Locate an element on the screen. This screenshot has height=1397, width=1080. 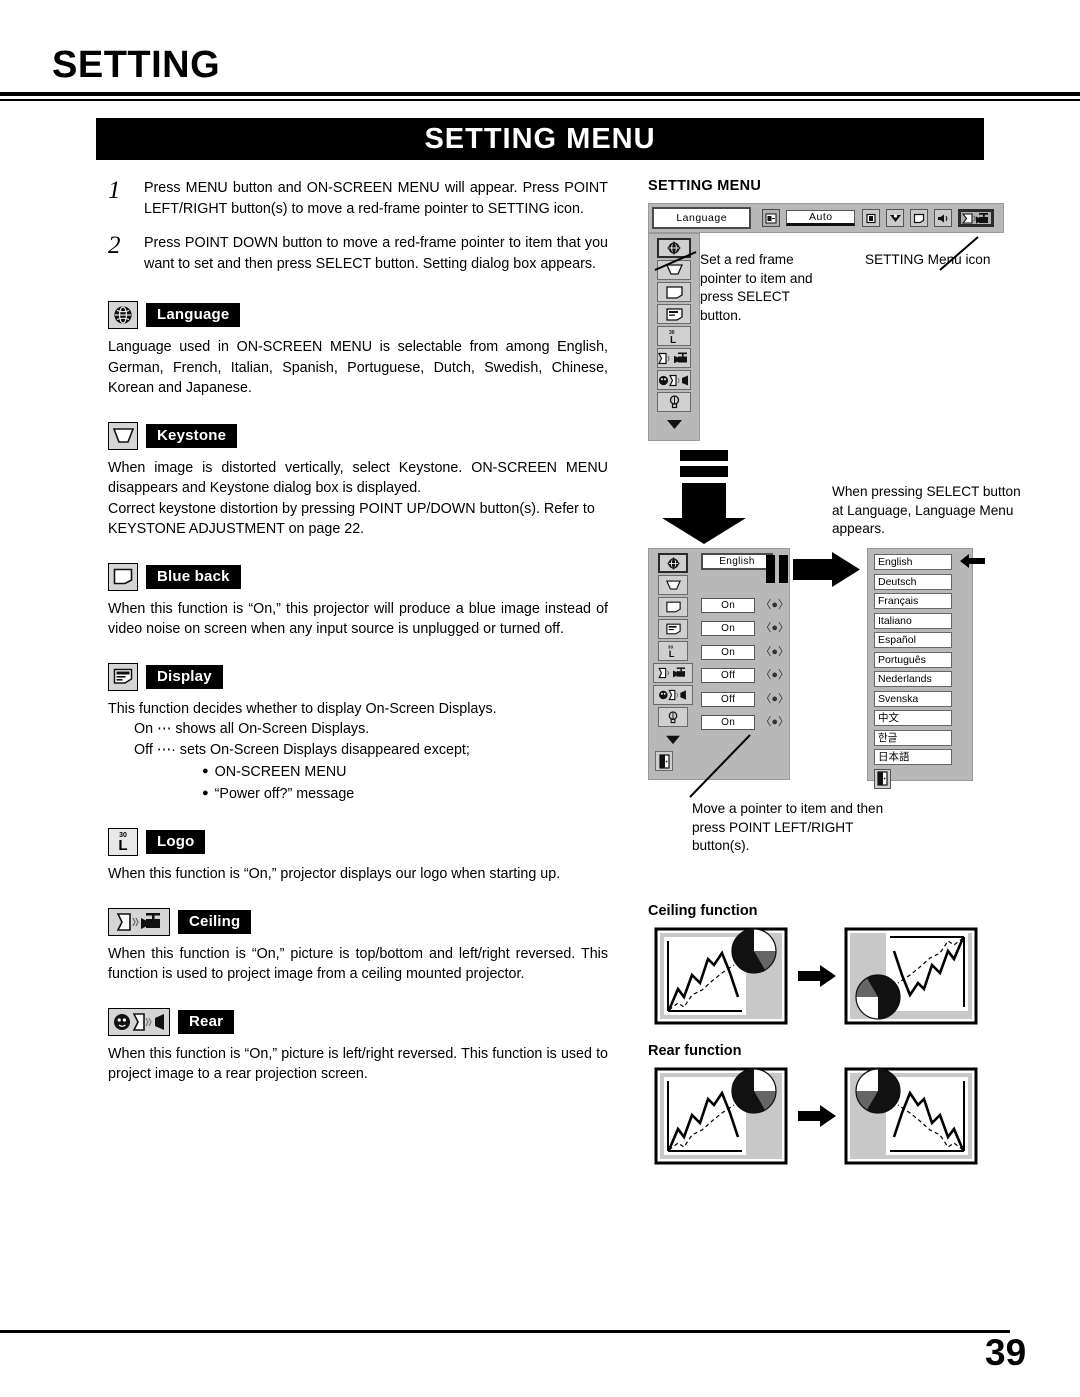
language-item: 한글 is located at coordinates (913, 737).